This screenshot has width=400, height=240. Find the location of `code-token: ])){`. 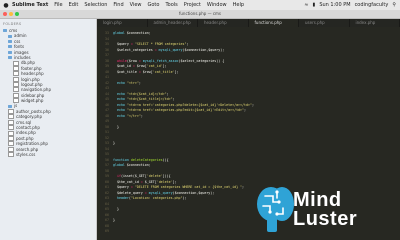

code-token: ])){ is located at coordinates (166, 176).